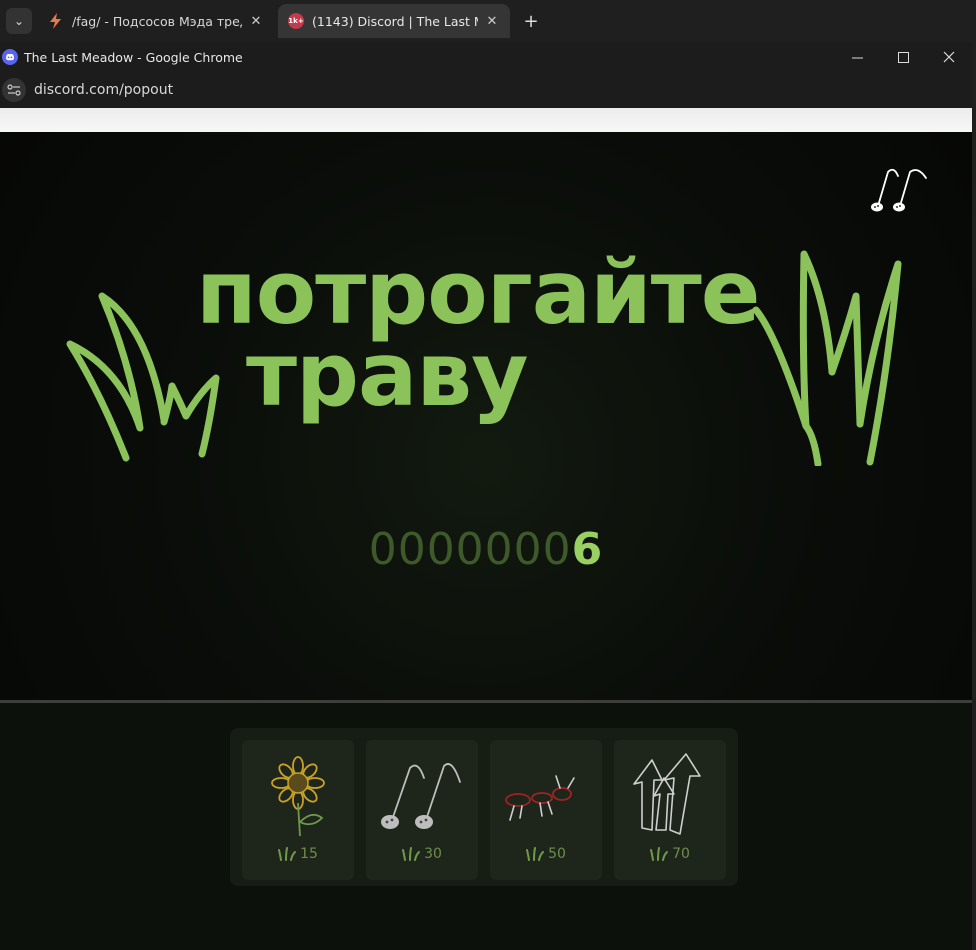  I want to click on grass-right-icon, so click(827, 358).